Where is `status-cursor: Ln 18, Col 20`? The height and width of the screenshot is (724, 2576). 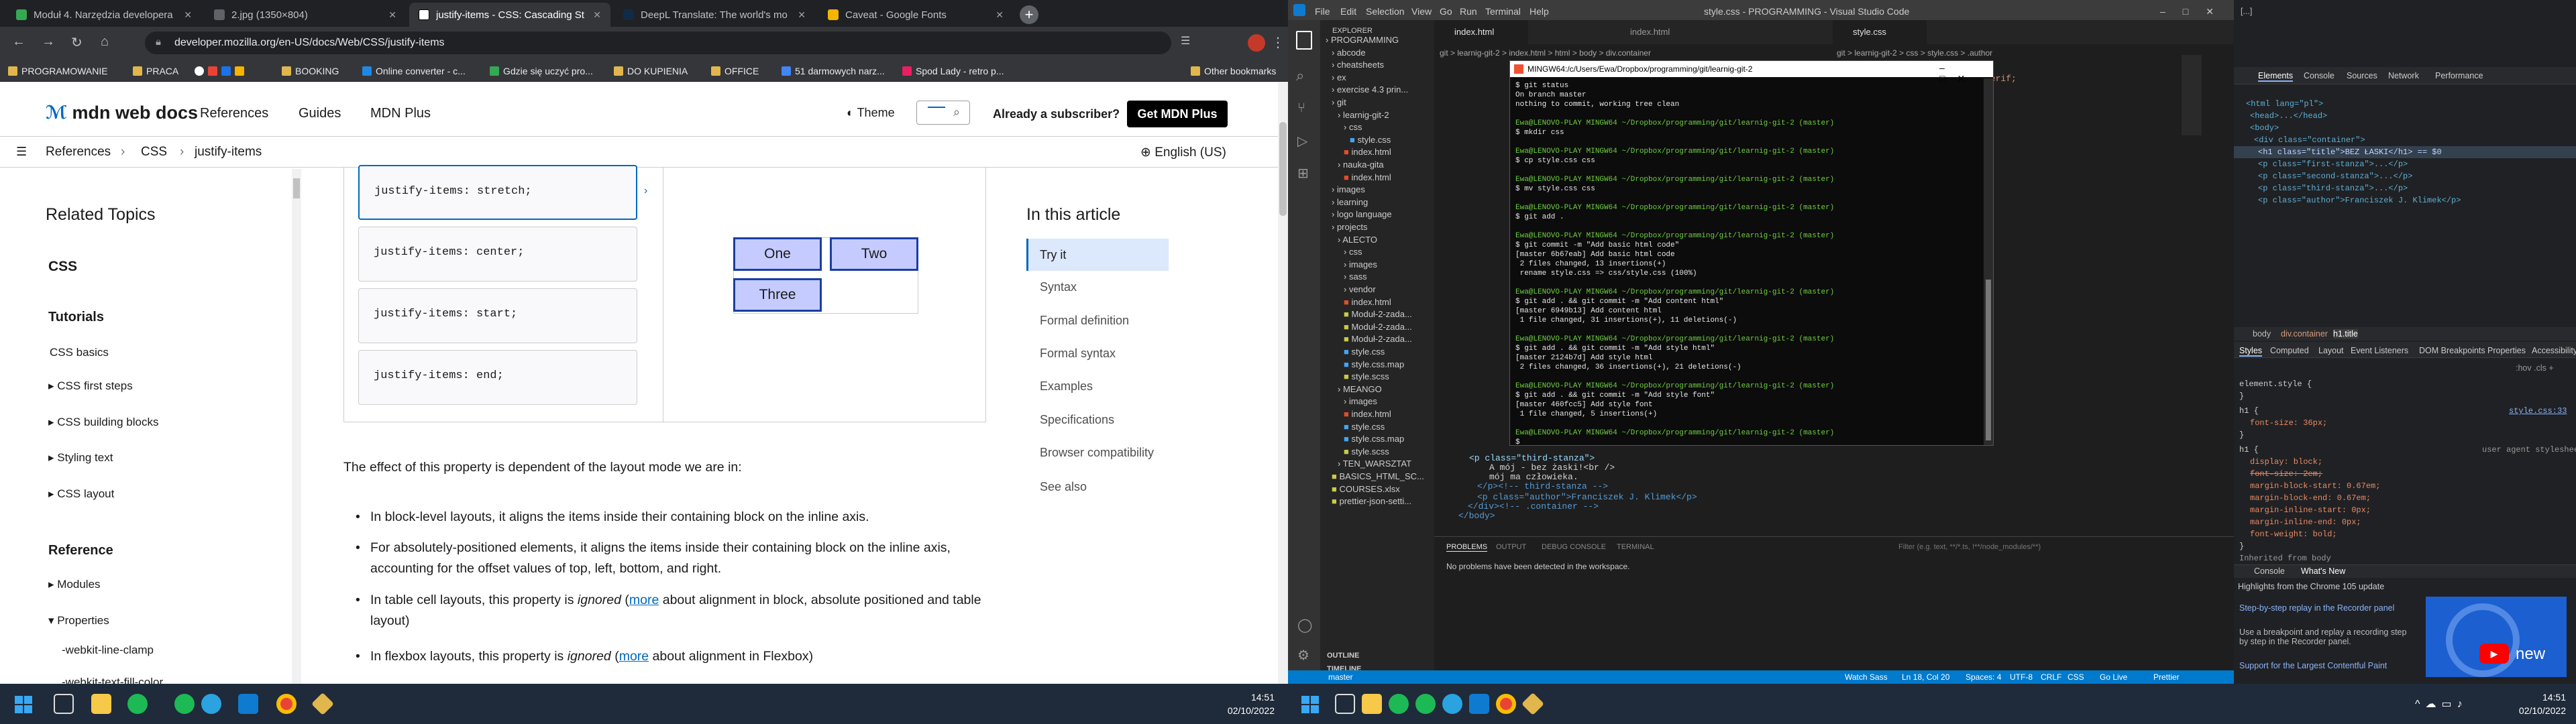 status-cursor: Ln 18, Col 20 is located at coordinates (1925, 677).